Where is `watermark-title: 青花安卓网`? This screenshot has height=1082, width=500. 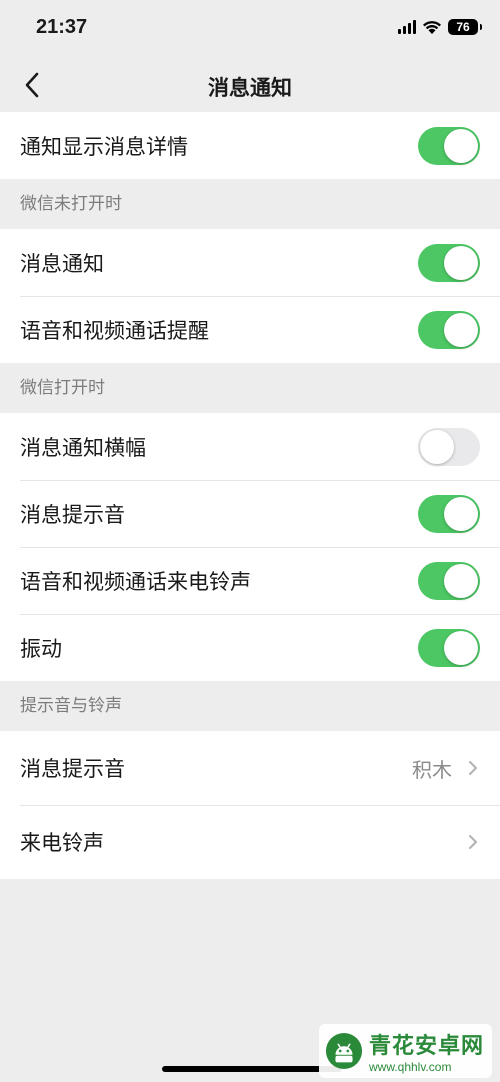 watermark-title: 青花安卓网 is located at coordinates (426, 1046).